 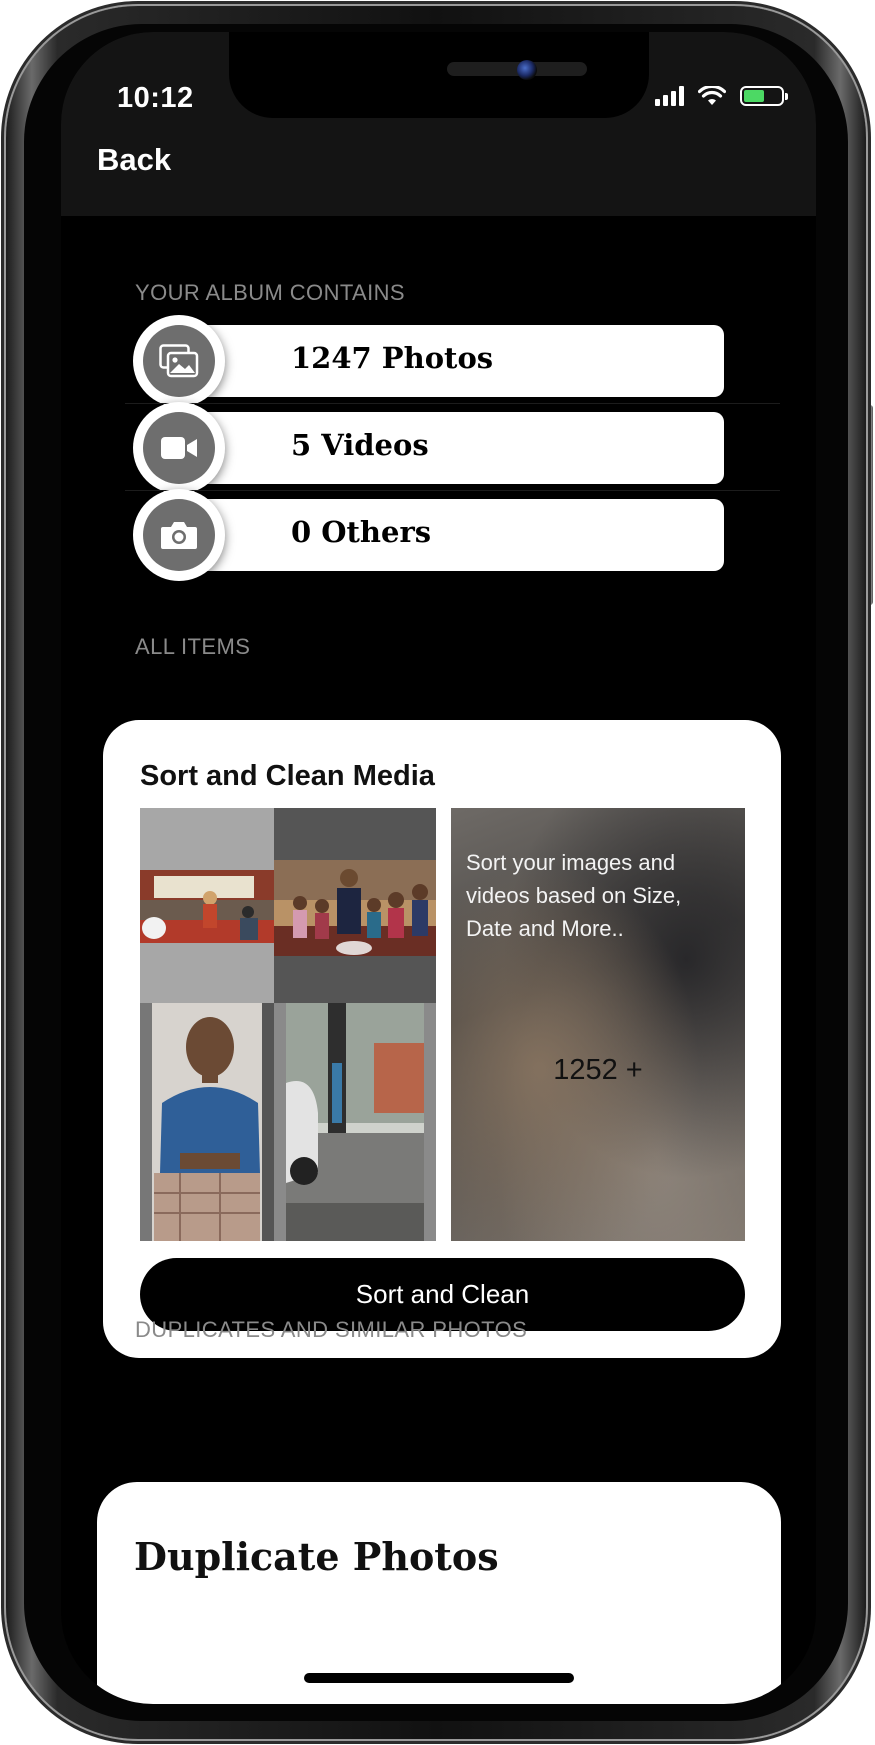 I want to click on camera-icon, so click(x=179, y=535).